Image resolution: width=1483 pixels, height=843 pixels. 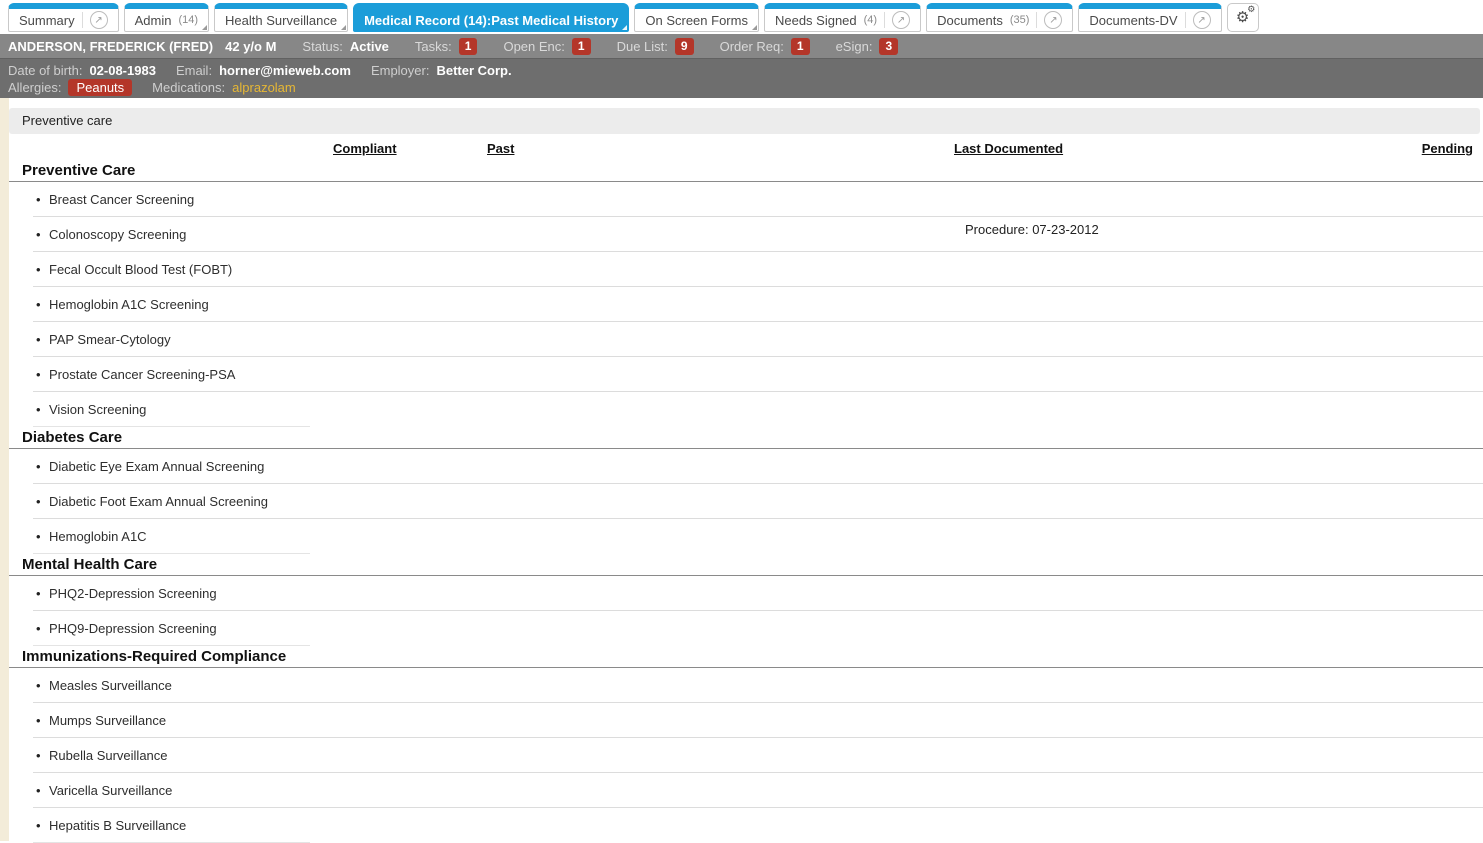 I want to click on tab-summary: Summary ↗, so click(x=63, y=17).